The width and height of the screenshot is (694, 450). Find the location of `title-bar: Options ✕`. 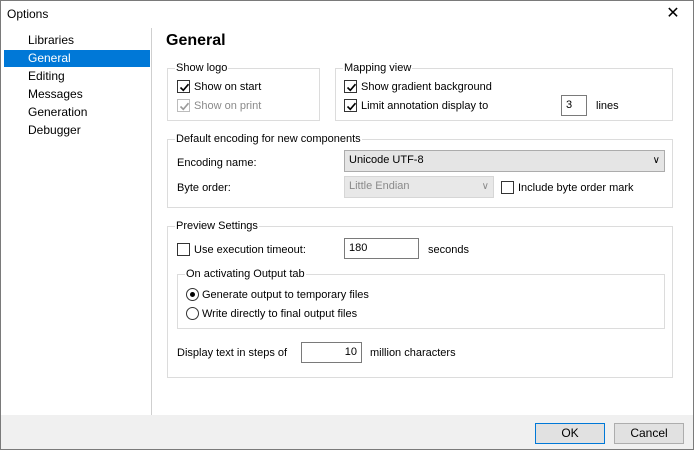

title-bar: Options ✕ is located at coordinates (347, 14).